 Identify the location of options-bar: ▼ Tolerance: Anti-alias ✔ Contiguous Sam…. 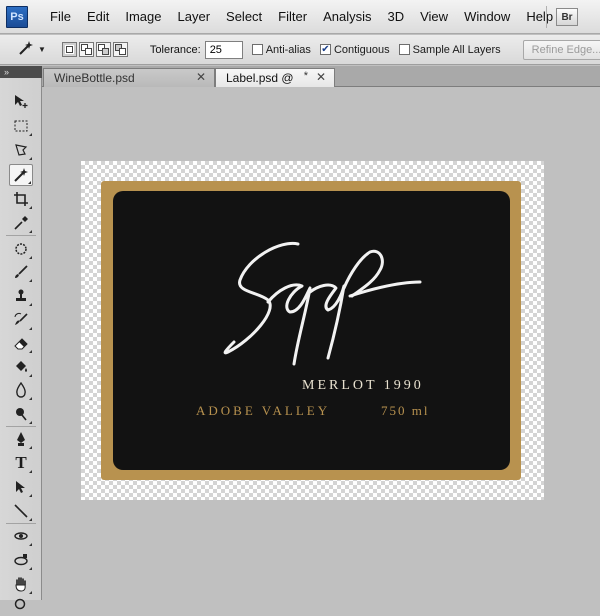
(300, 50).